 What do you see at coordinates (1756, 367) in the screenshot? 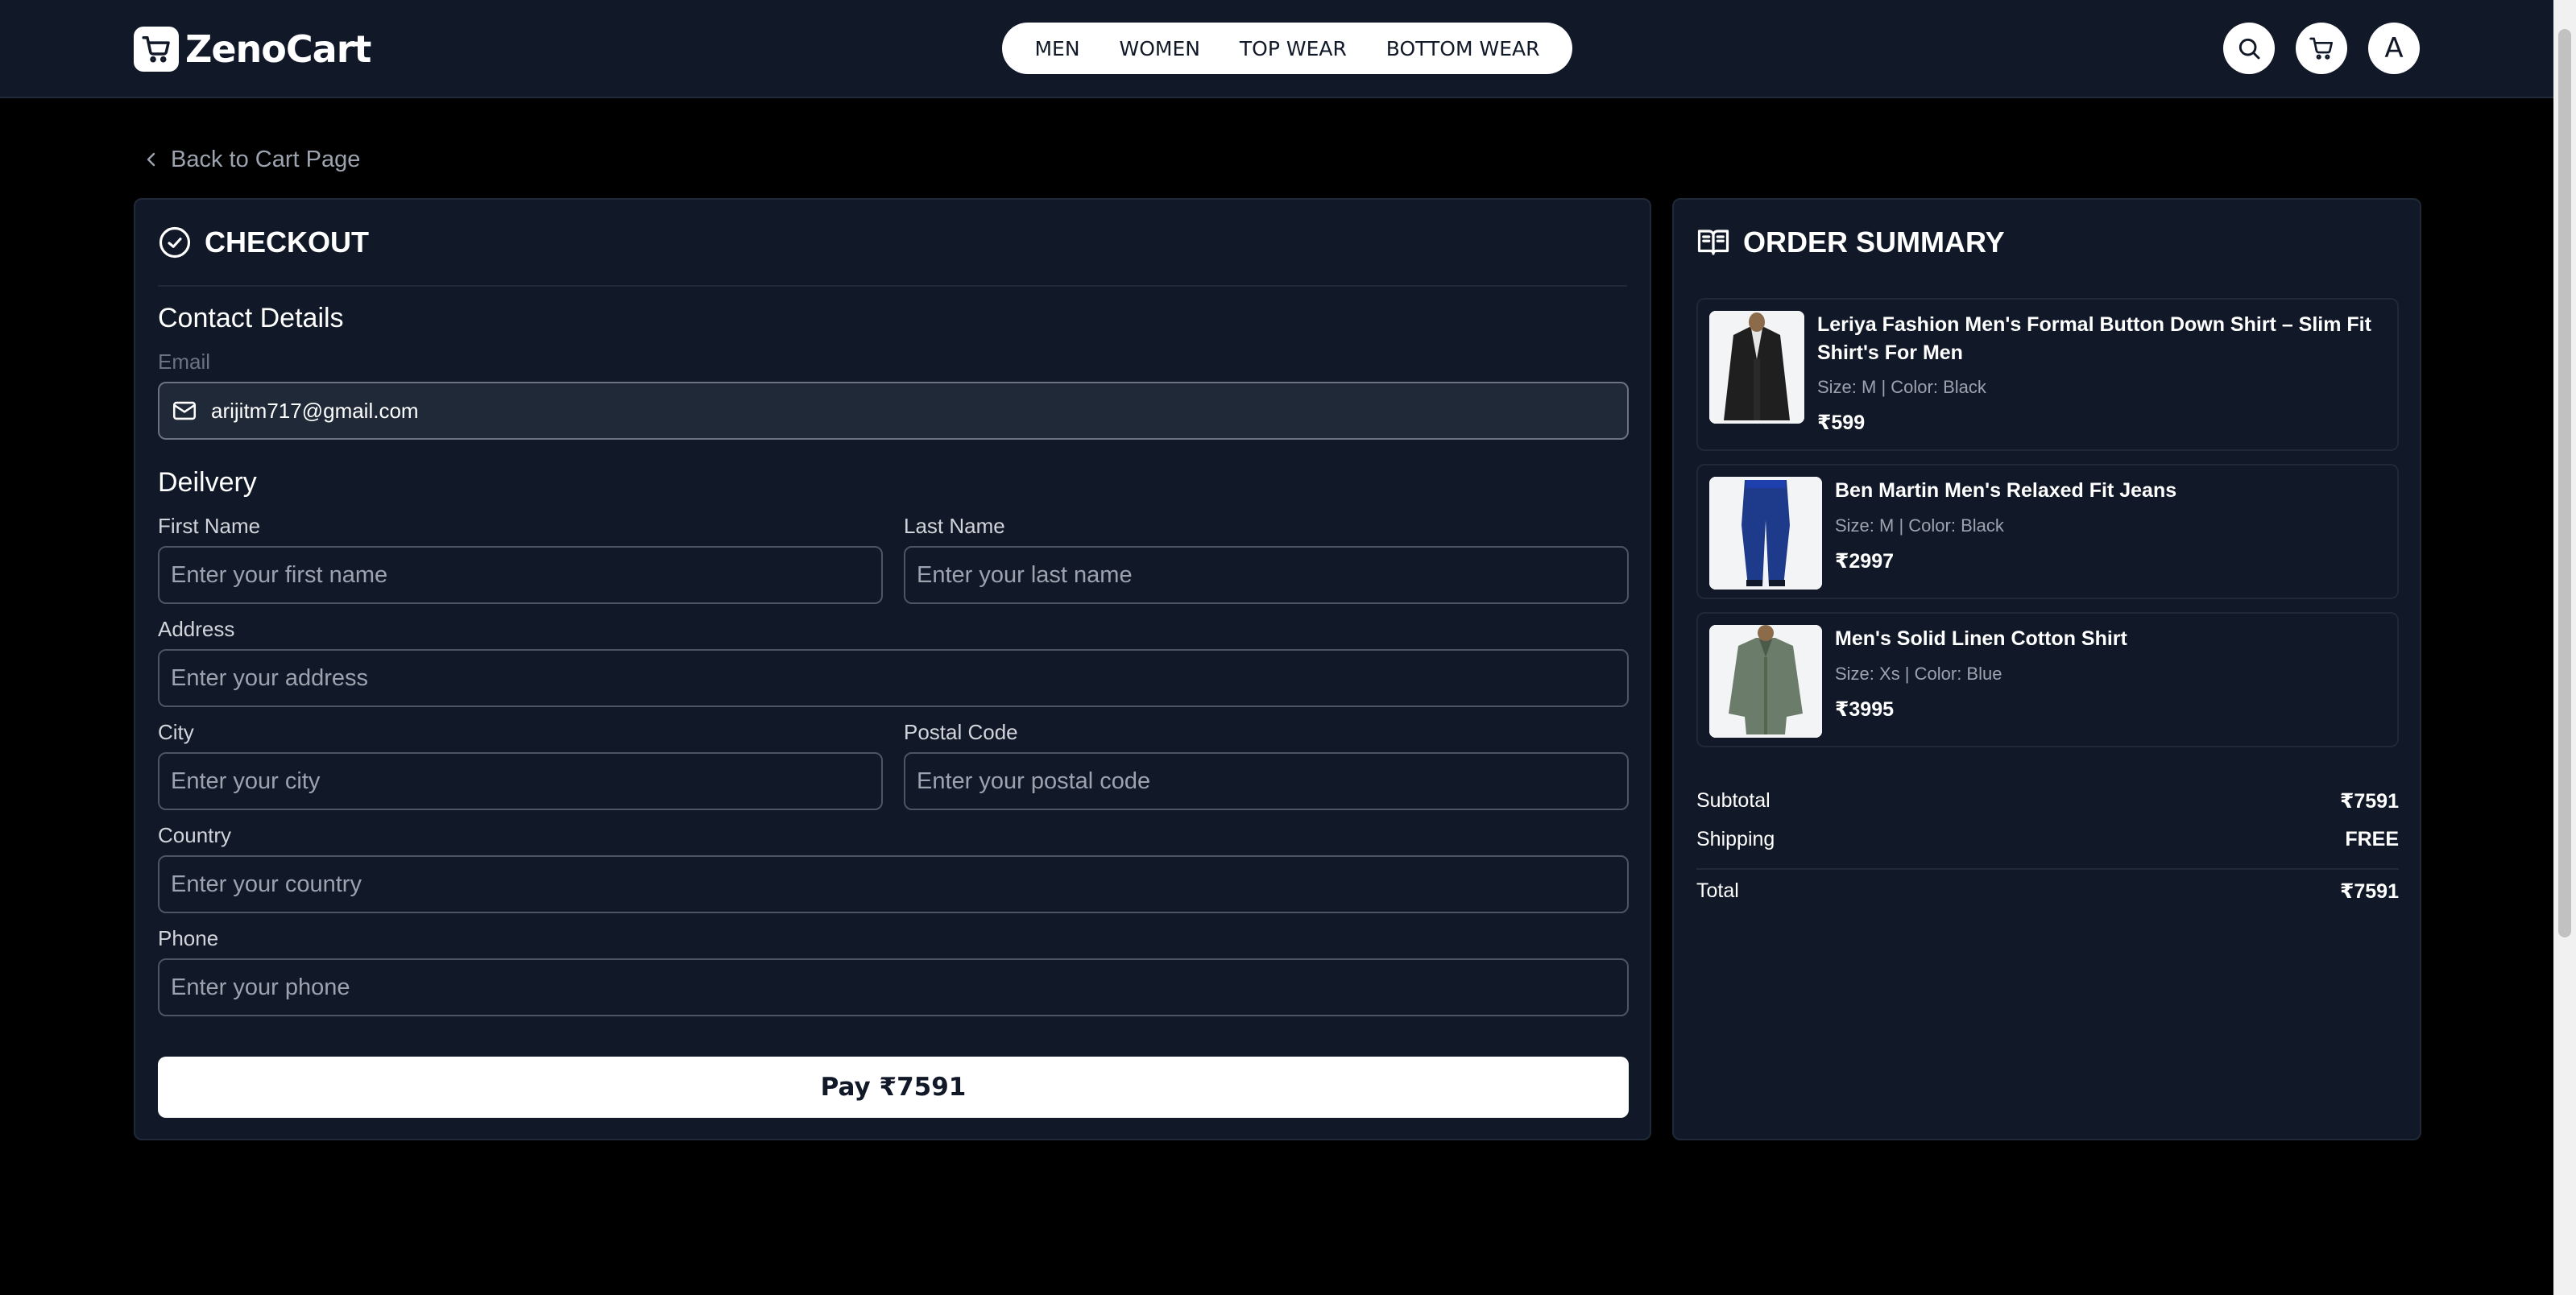
I see `product-image-shirt-black` at bounding box center [1756, 367].